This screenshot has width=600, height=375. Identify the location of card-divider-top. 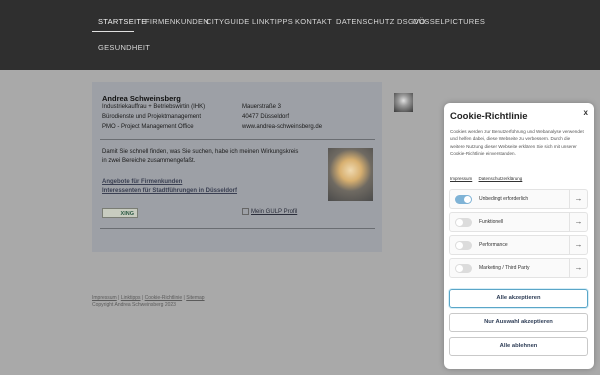
(237, 139).